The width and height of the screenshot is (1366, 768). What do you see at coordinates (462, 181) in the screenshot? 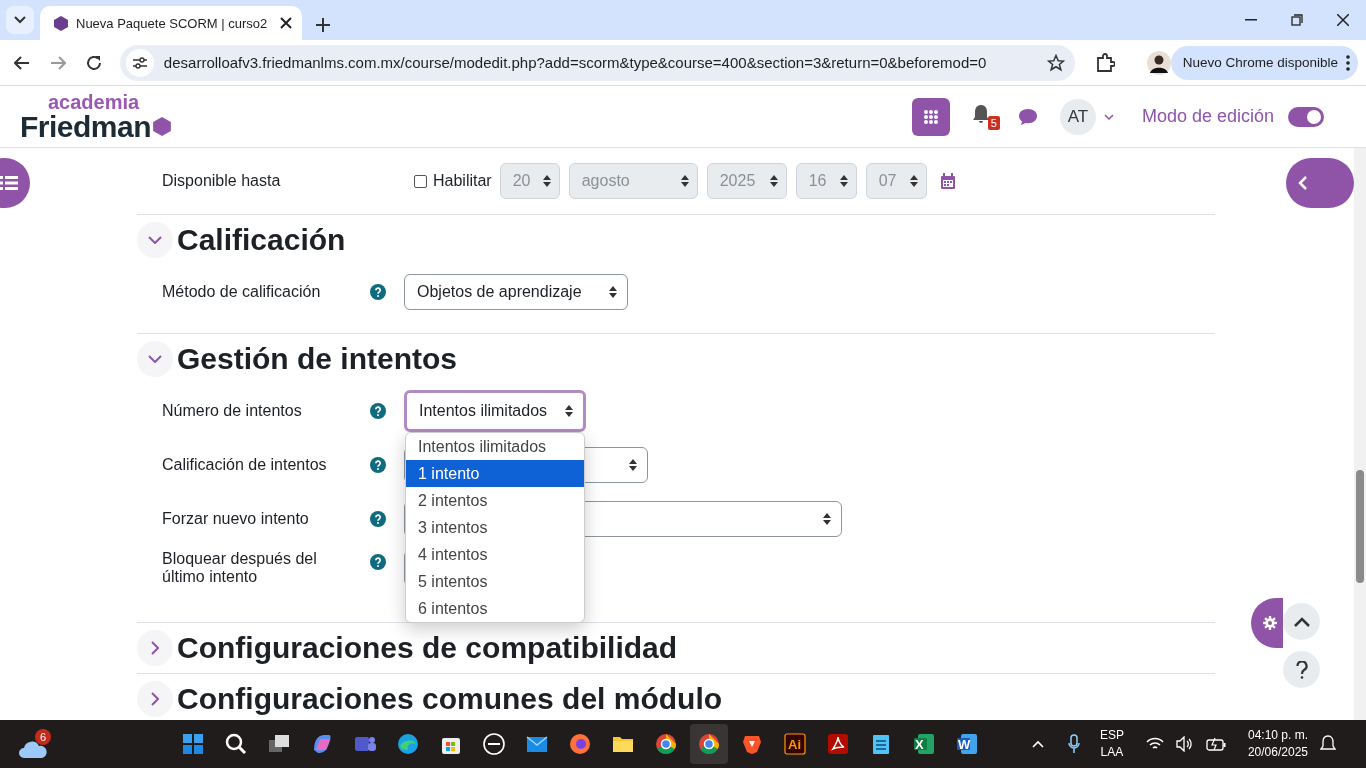
I see `checkbox-label: Habilitar` at bounding box center [462, 181].